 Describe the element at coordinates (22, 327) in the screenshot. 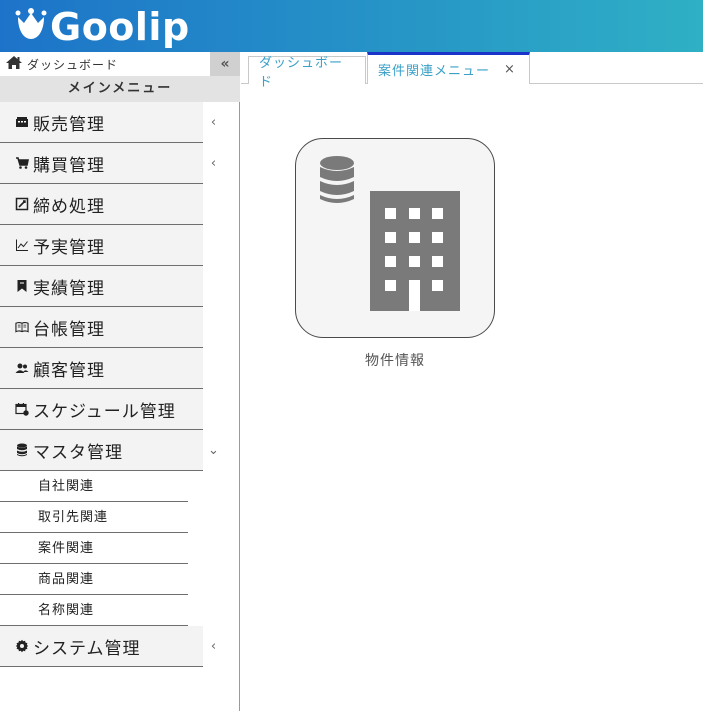

I see `book-icon` at that location.